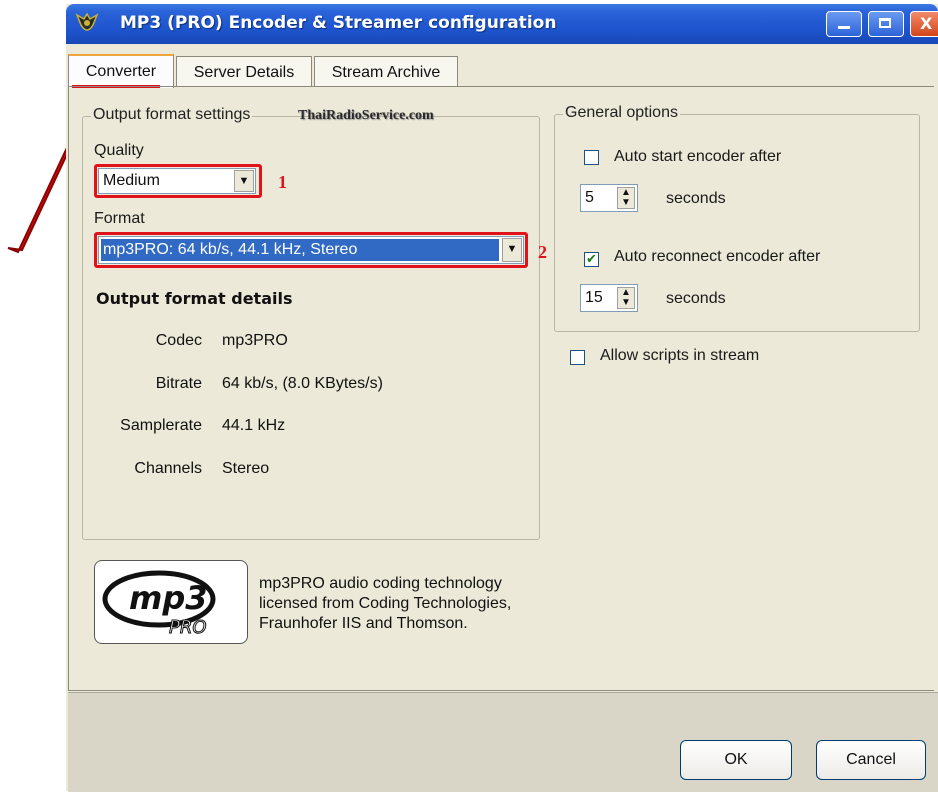  I want to click on mp3pro-logo: mp3 PRO, so click(171, 602).